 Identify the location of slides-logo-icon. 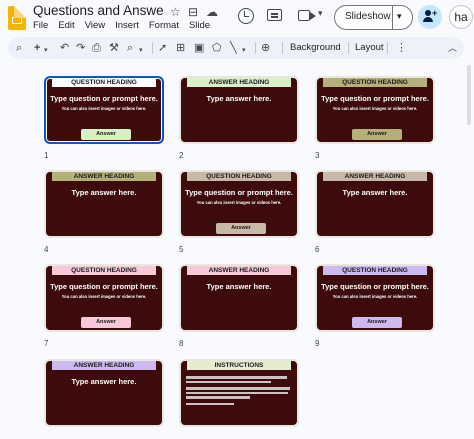
(17, 18).